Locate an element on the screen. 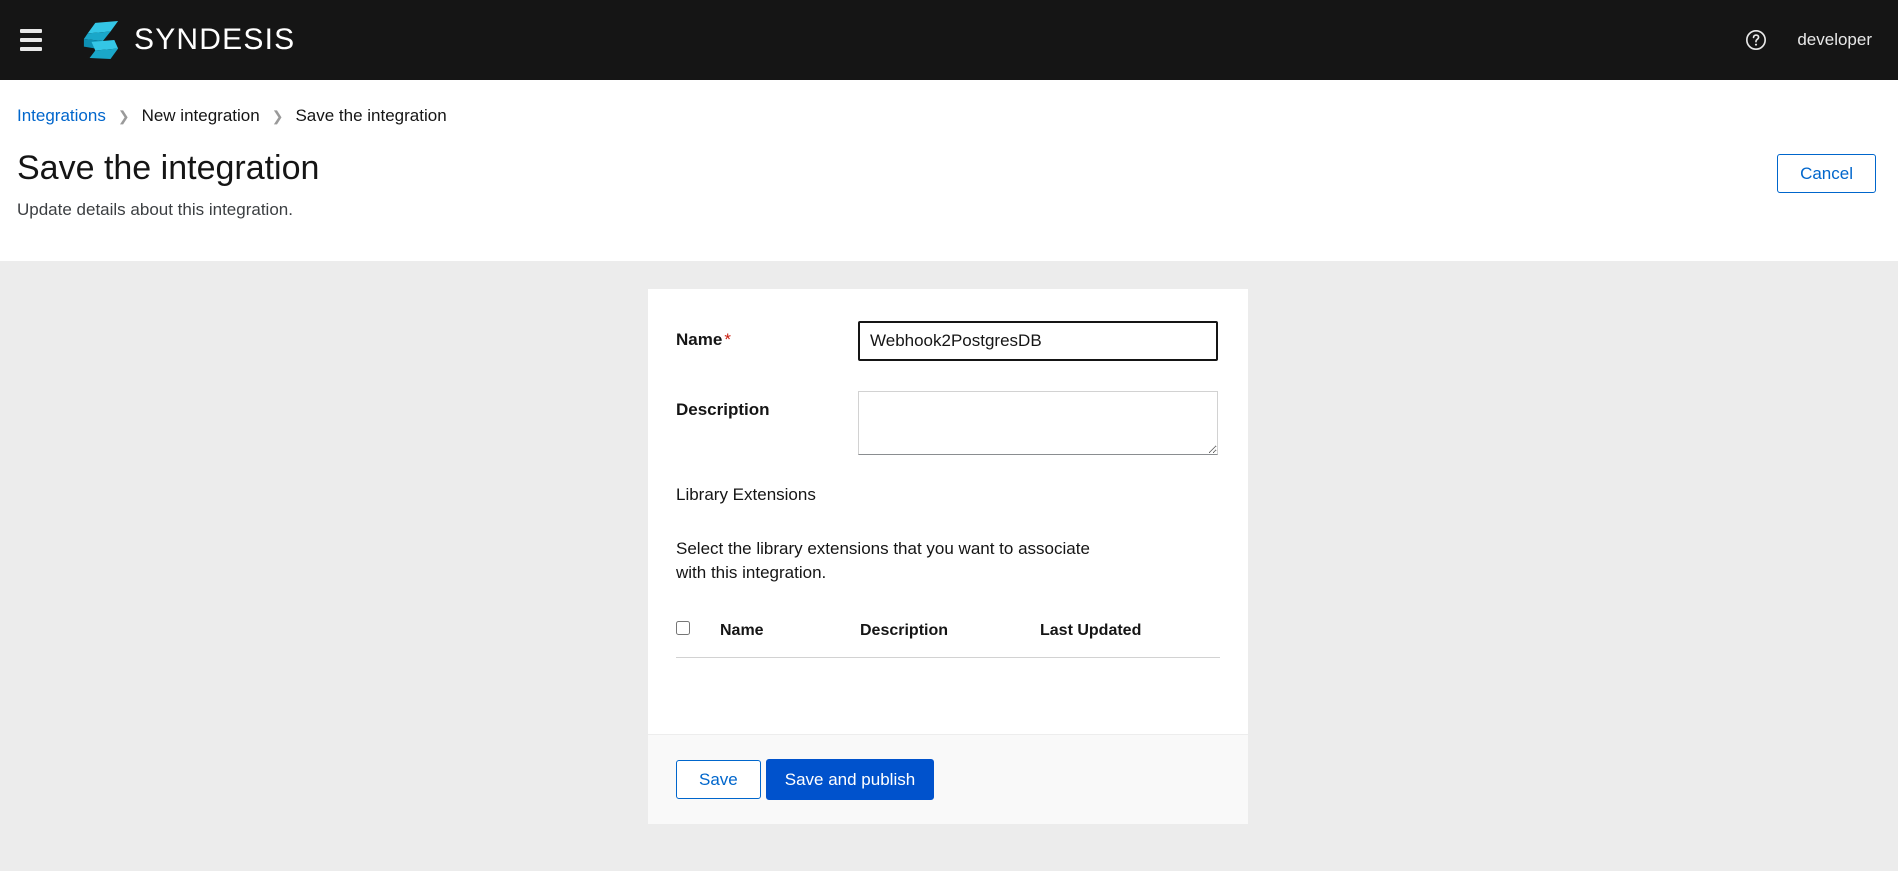 This screenshot has width=1898, height=871. column-header-name: Name is located at coordinates (790, 640).